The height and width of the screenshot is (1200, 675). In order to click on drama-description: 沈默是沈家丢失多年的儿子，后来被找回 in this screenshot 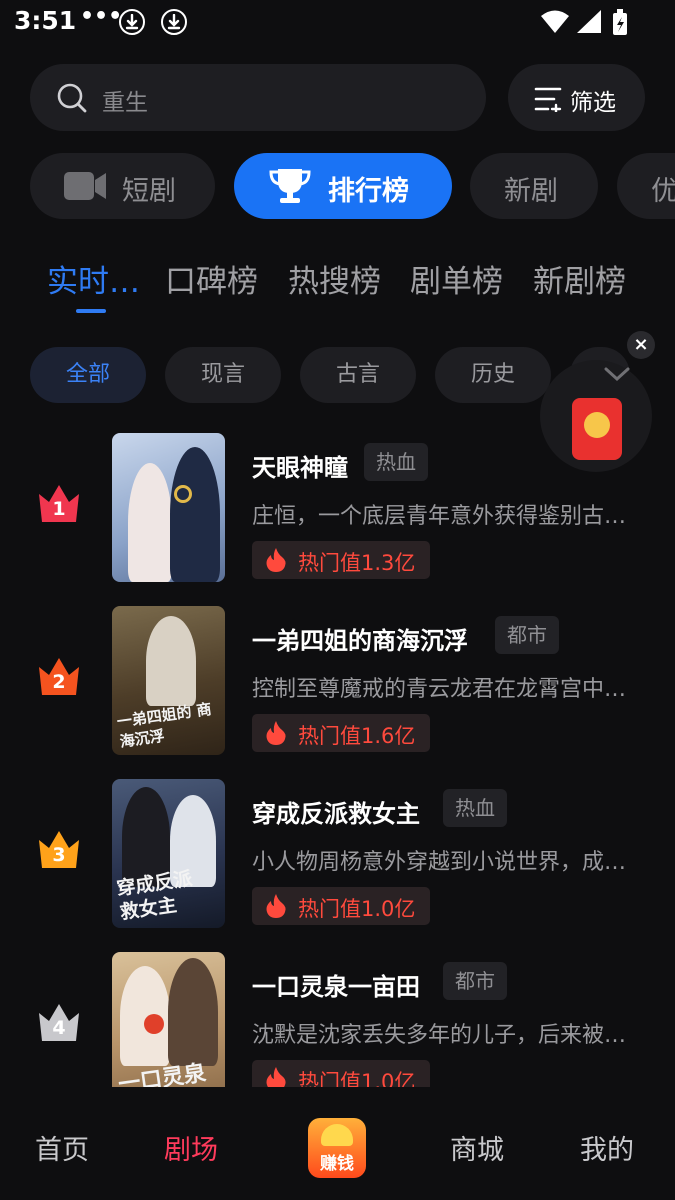, I will do `click(444, 1035)`.